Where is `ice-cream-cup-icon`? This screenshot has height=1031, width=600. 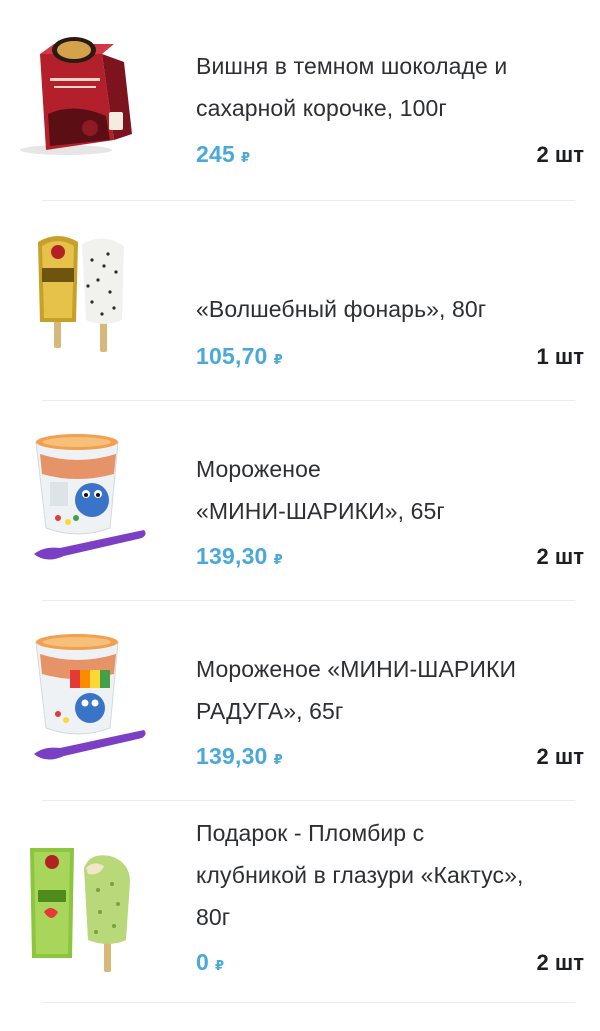
ice-cream-cup-icon is located at coordinates (89, 499).